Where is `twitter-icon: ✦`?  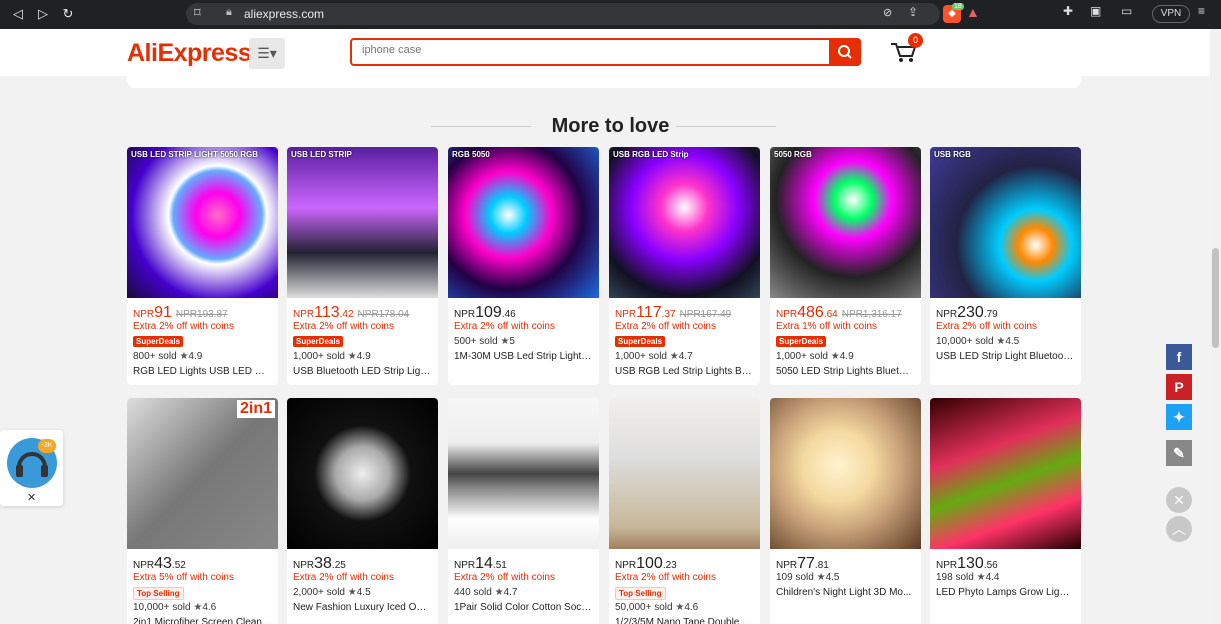
twitter-icon: ✦ is located at coordinates (1179, 417).